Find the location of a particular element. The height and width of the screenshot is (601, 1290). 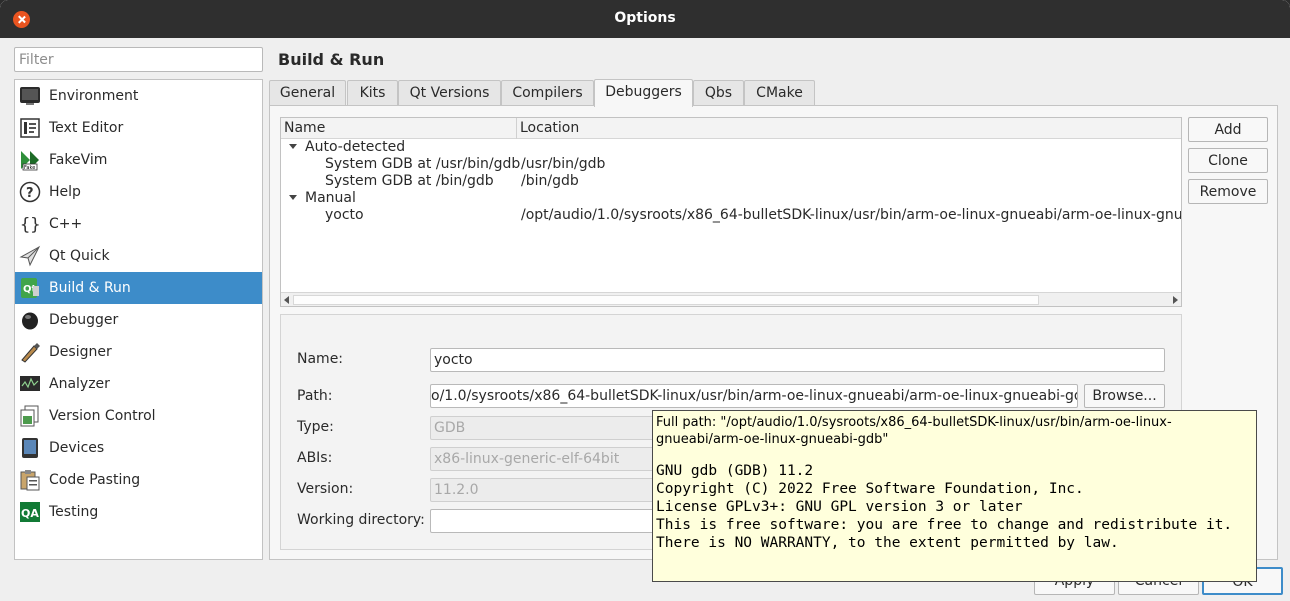

sidebar-item-label: Qt Quick is located at coordinates (79, 256).